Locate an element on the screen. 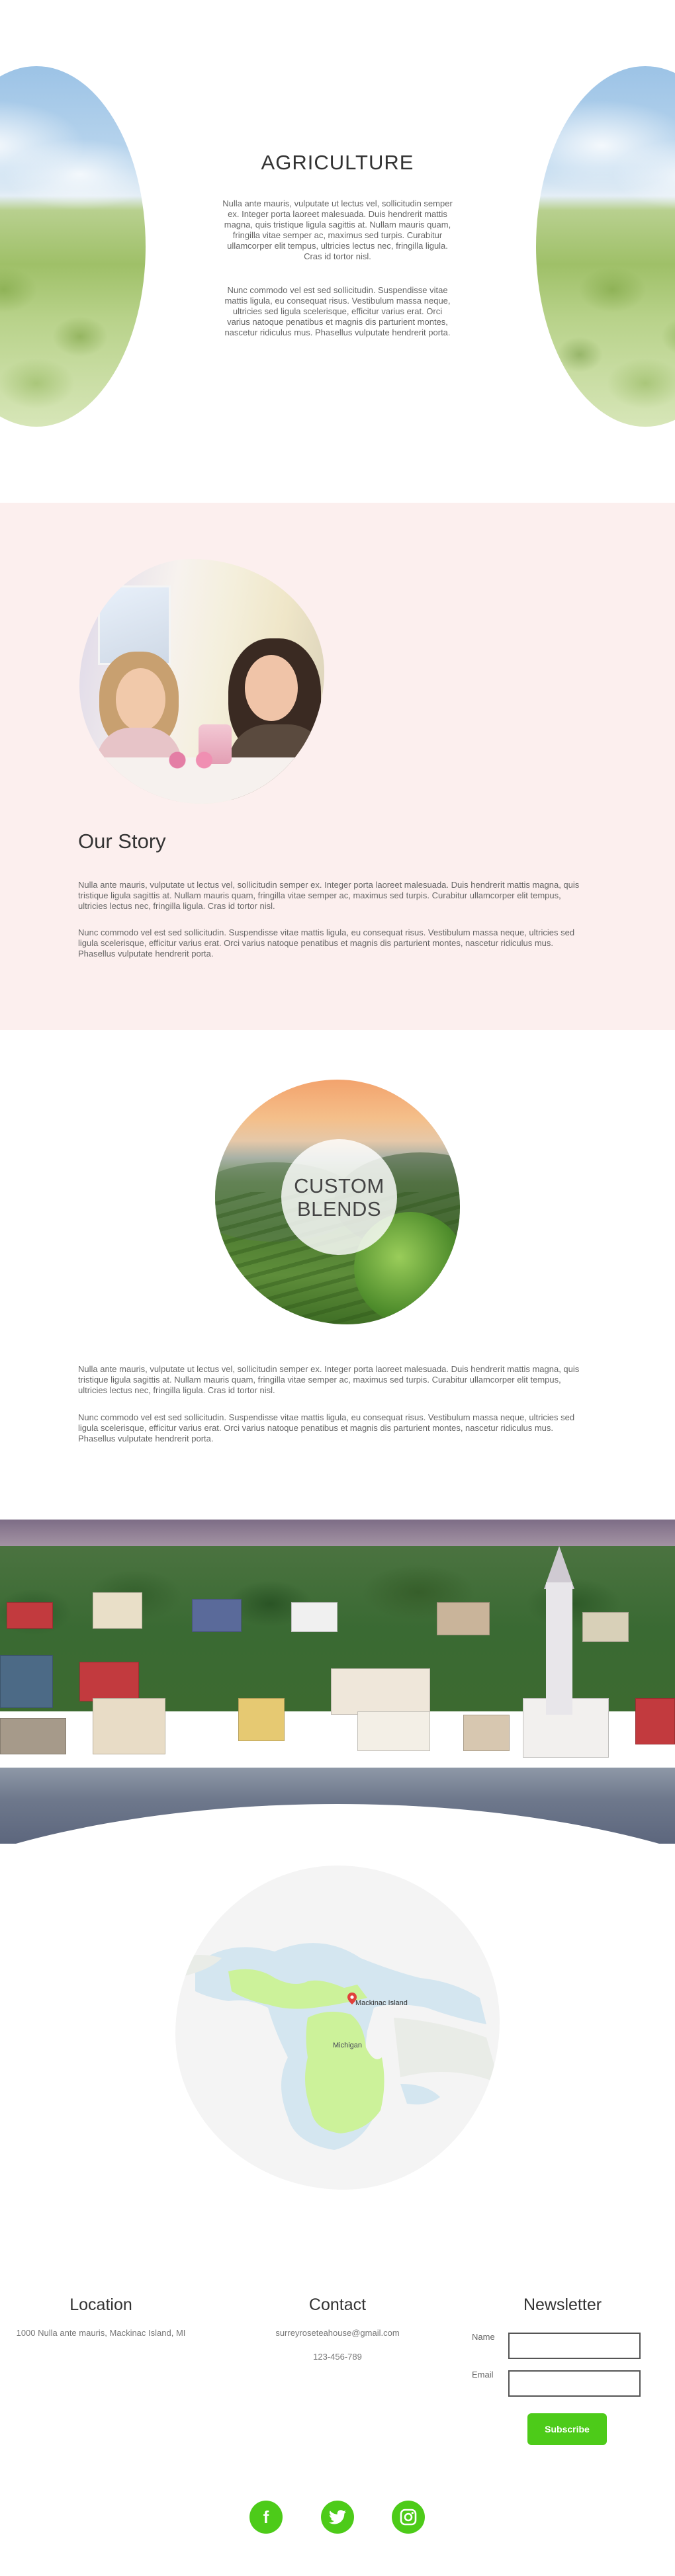 The width and height of the screenshot is (675, 2576). newsletter-column: Newsletter is located at coordinates (562, 2305).